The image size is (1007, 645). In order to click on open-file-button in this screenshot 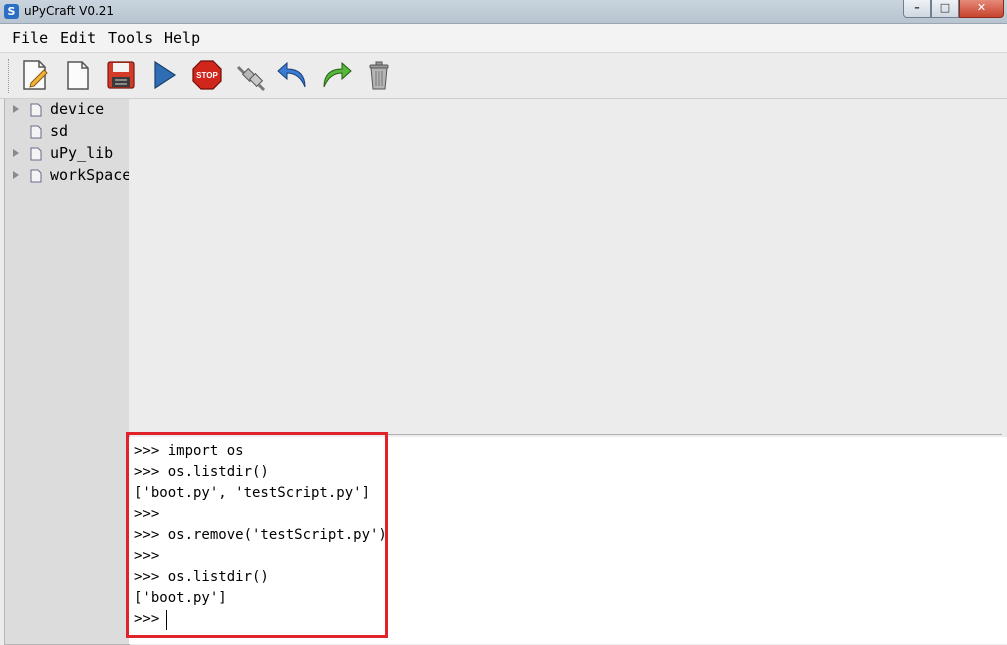, I will do `click(78, 75)`.